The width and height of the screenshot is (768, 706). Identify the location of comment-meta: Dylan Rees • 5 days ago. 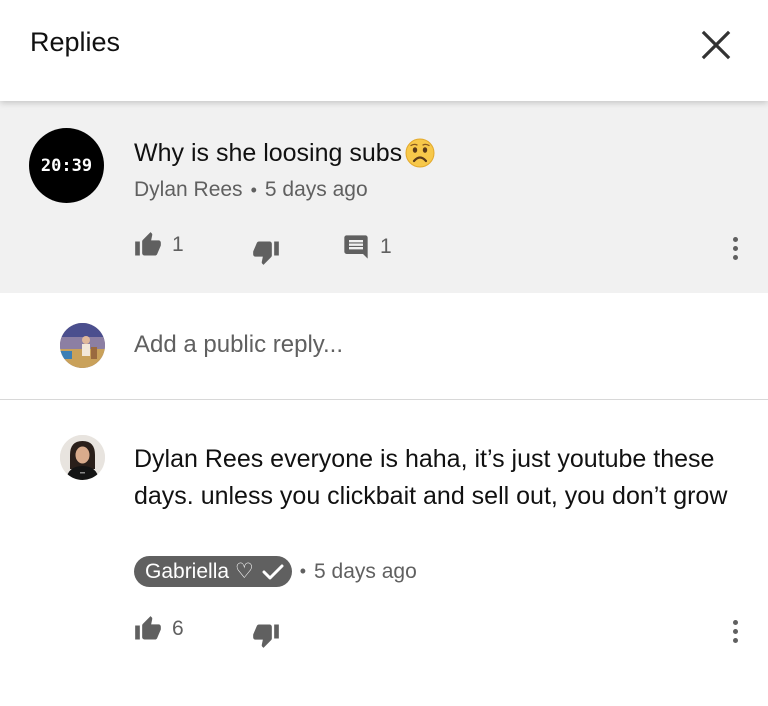
(251, 190).